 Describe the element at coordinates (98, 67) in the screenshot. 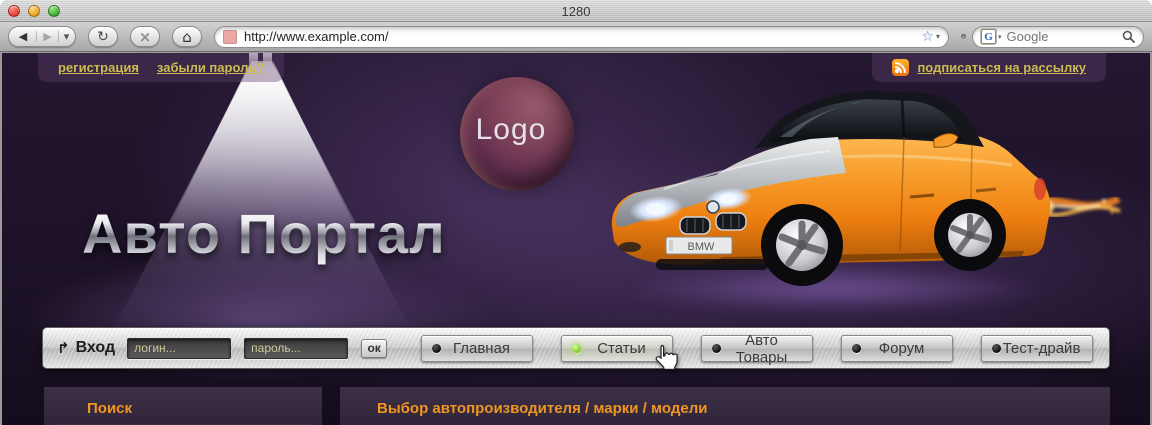

I see `register-link: регистрация` at that location.